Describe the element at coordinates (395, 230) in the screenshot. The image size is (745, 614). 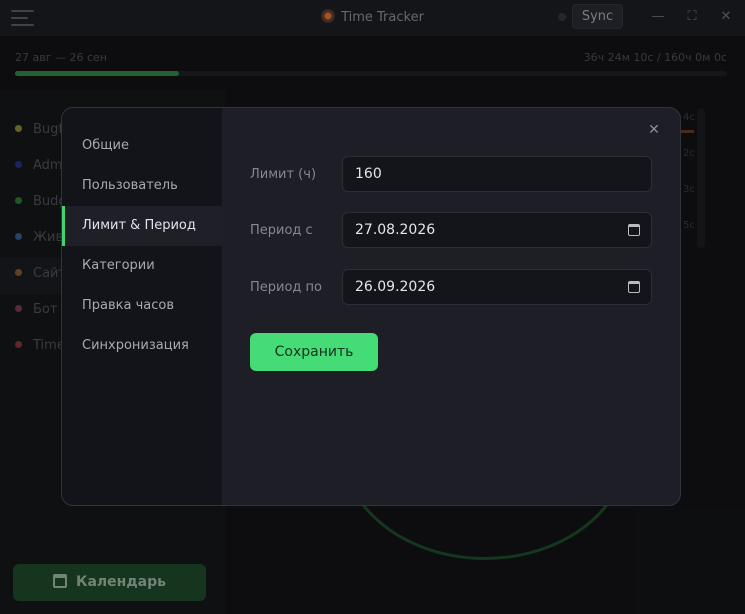
I see `period-from-value: 27.08.2026` at that location.